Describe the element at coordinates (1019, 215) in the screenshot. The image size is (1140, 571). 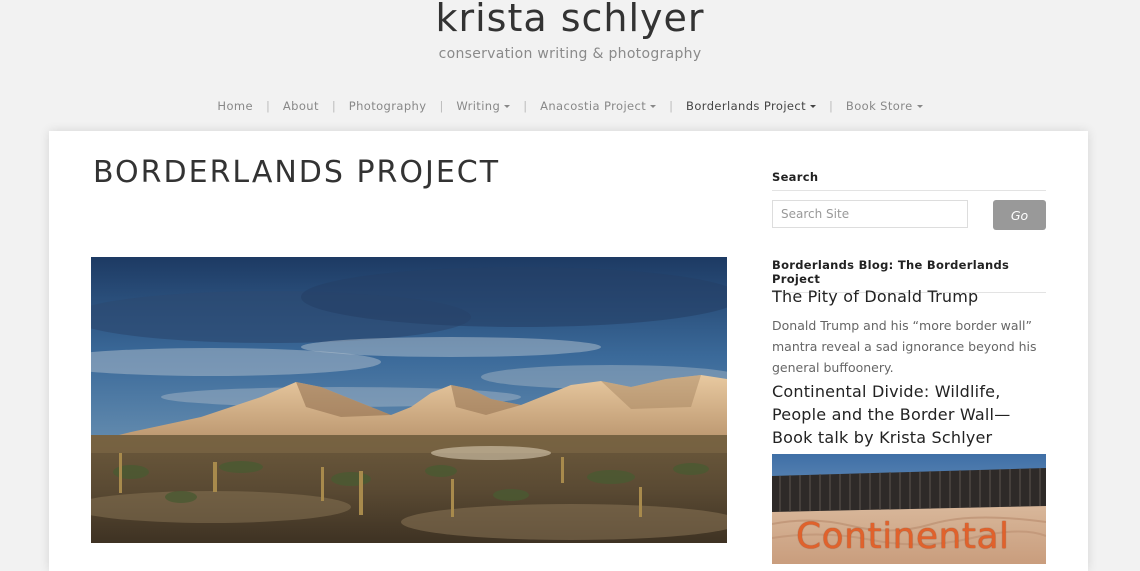
I see `go-button: Go` at that location.